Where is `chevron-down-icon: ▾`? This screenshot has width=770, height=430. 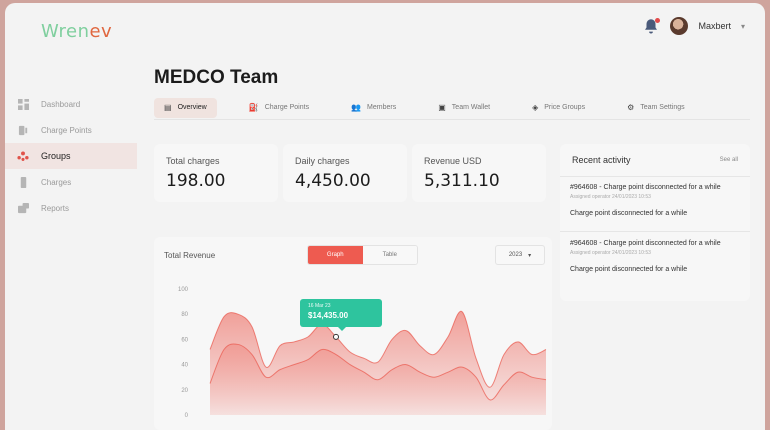 chevron-down-icon: ▾ is located at coordinates (743, 26).